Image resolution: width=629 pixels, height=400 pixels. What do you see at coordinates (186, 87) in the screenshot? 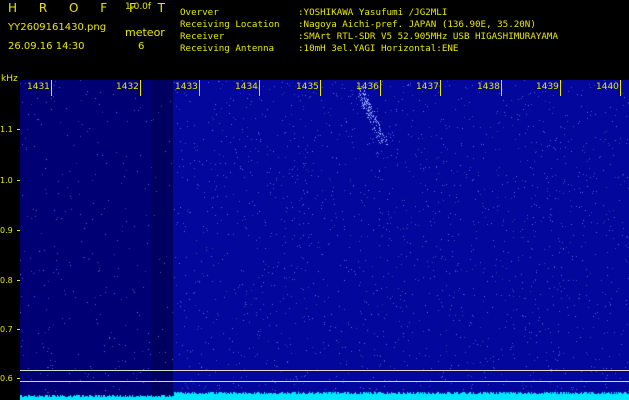
I see `x-tick-label: 1433` at bounding box center [186, 87].